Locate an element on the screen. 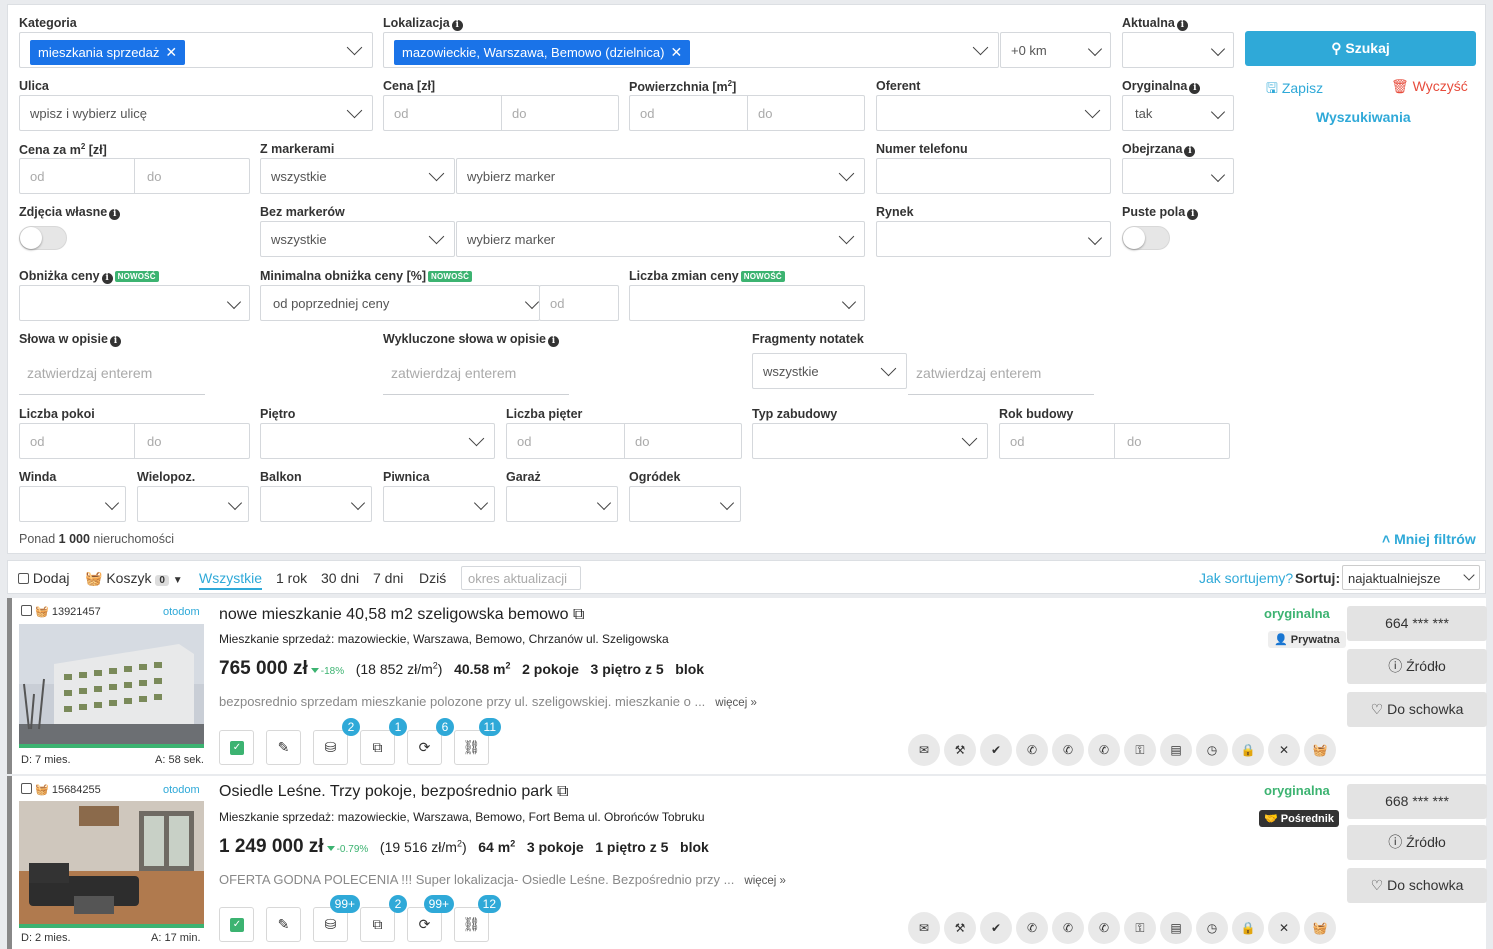 The height and width of the screenshot is (949, 1493). aktualna-select is located at coordinates (1178, 50).